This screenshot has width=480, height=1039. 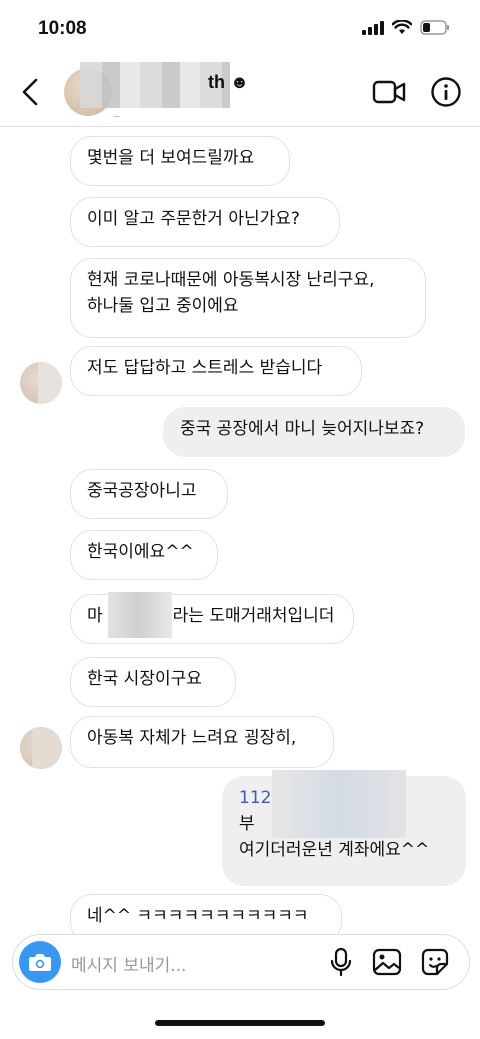 What do you see at coordinates (62, 28) in the screenshot?
I see `status-time: 10:08` at bounding box center [62, 28].